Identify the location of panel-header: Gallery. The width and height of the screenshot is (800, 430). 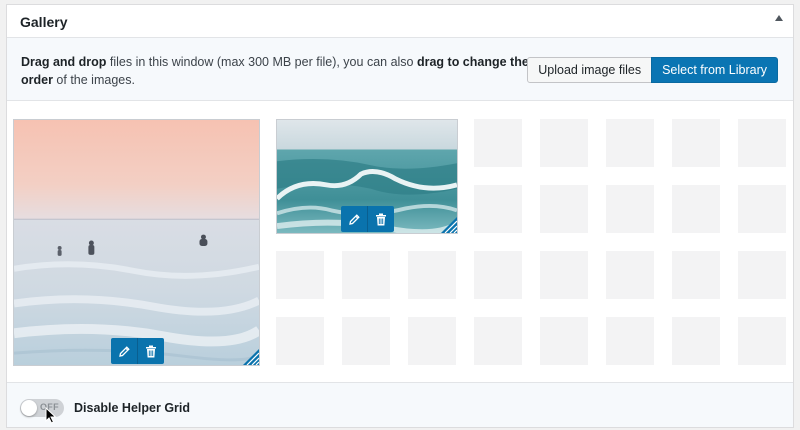
(400, 21).